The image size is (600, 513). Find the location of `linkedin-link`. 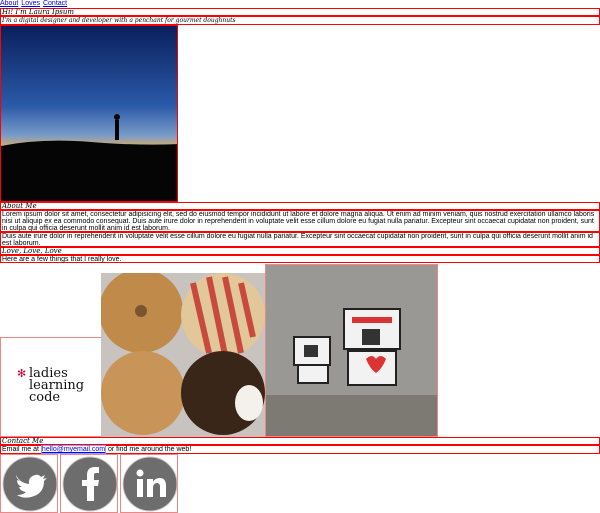

linkedin-link is located at coordinates (149, 483).